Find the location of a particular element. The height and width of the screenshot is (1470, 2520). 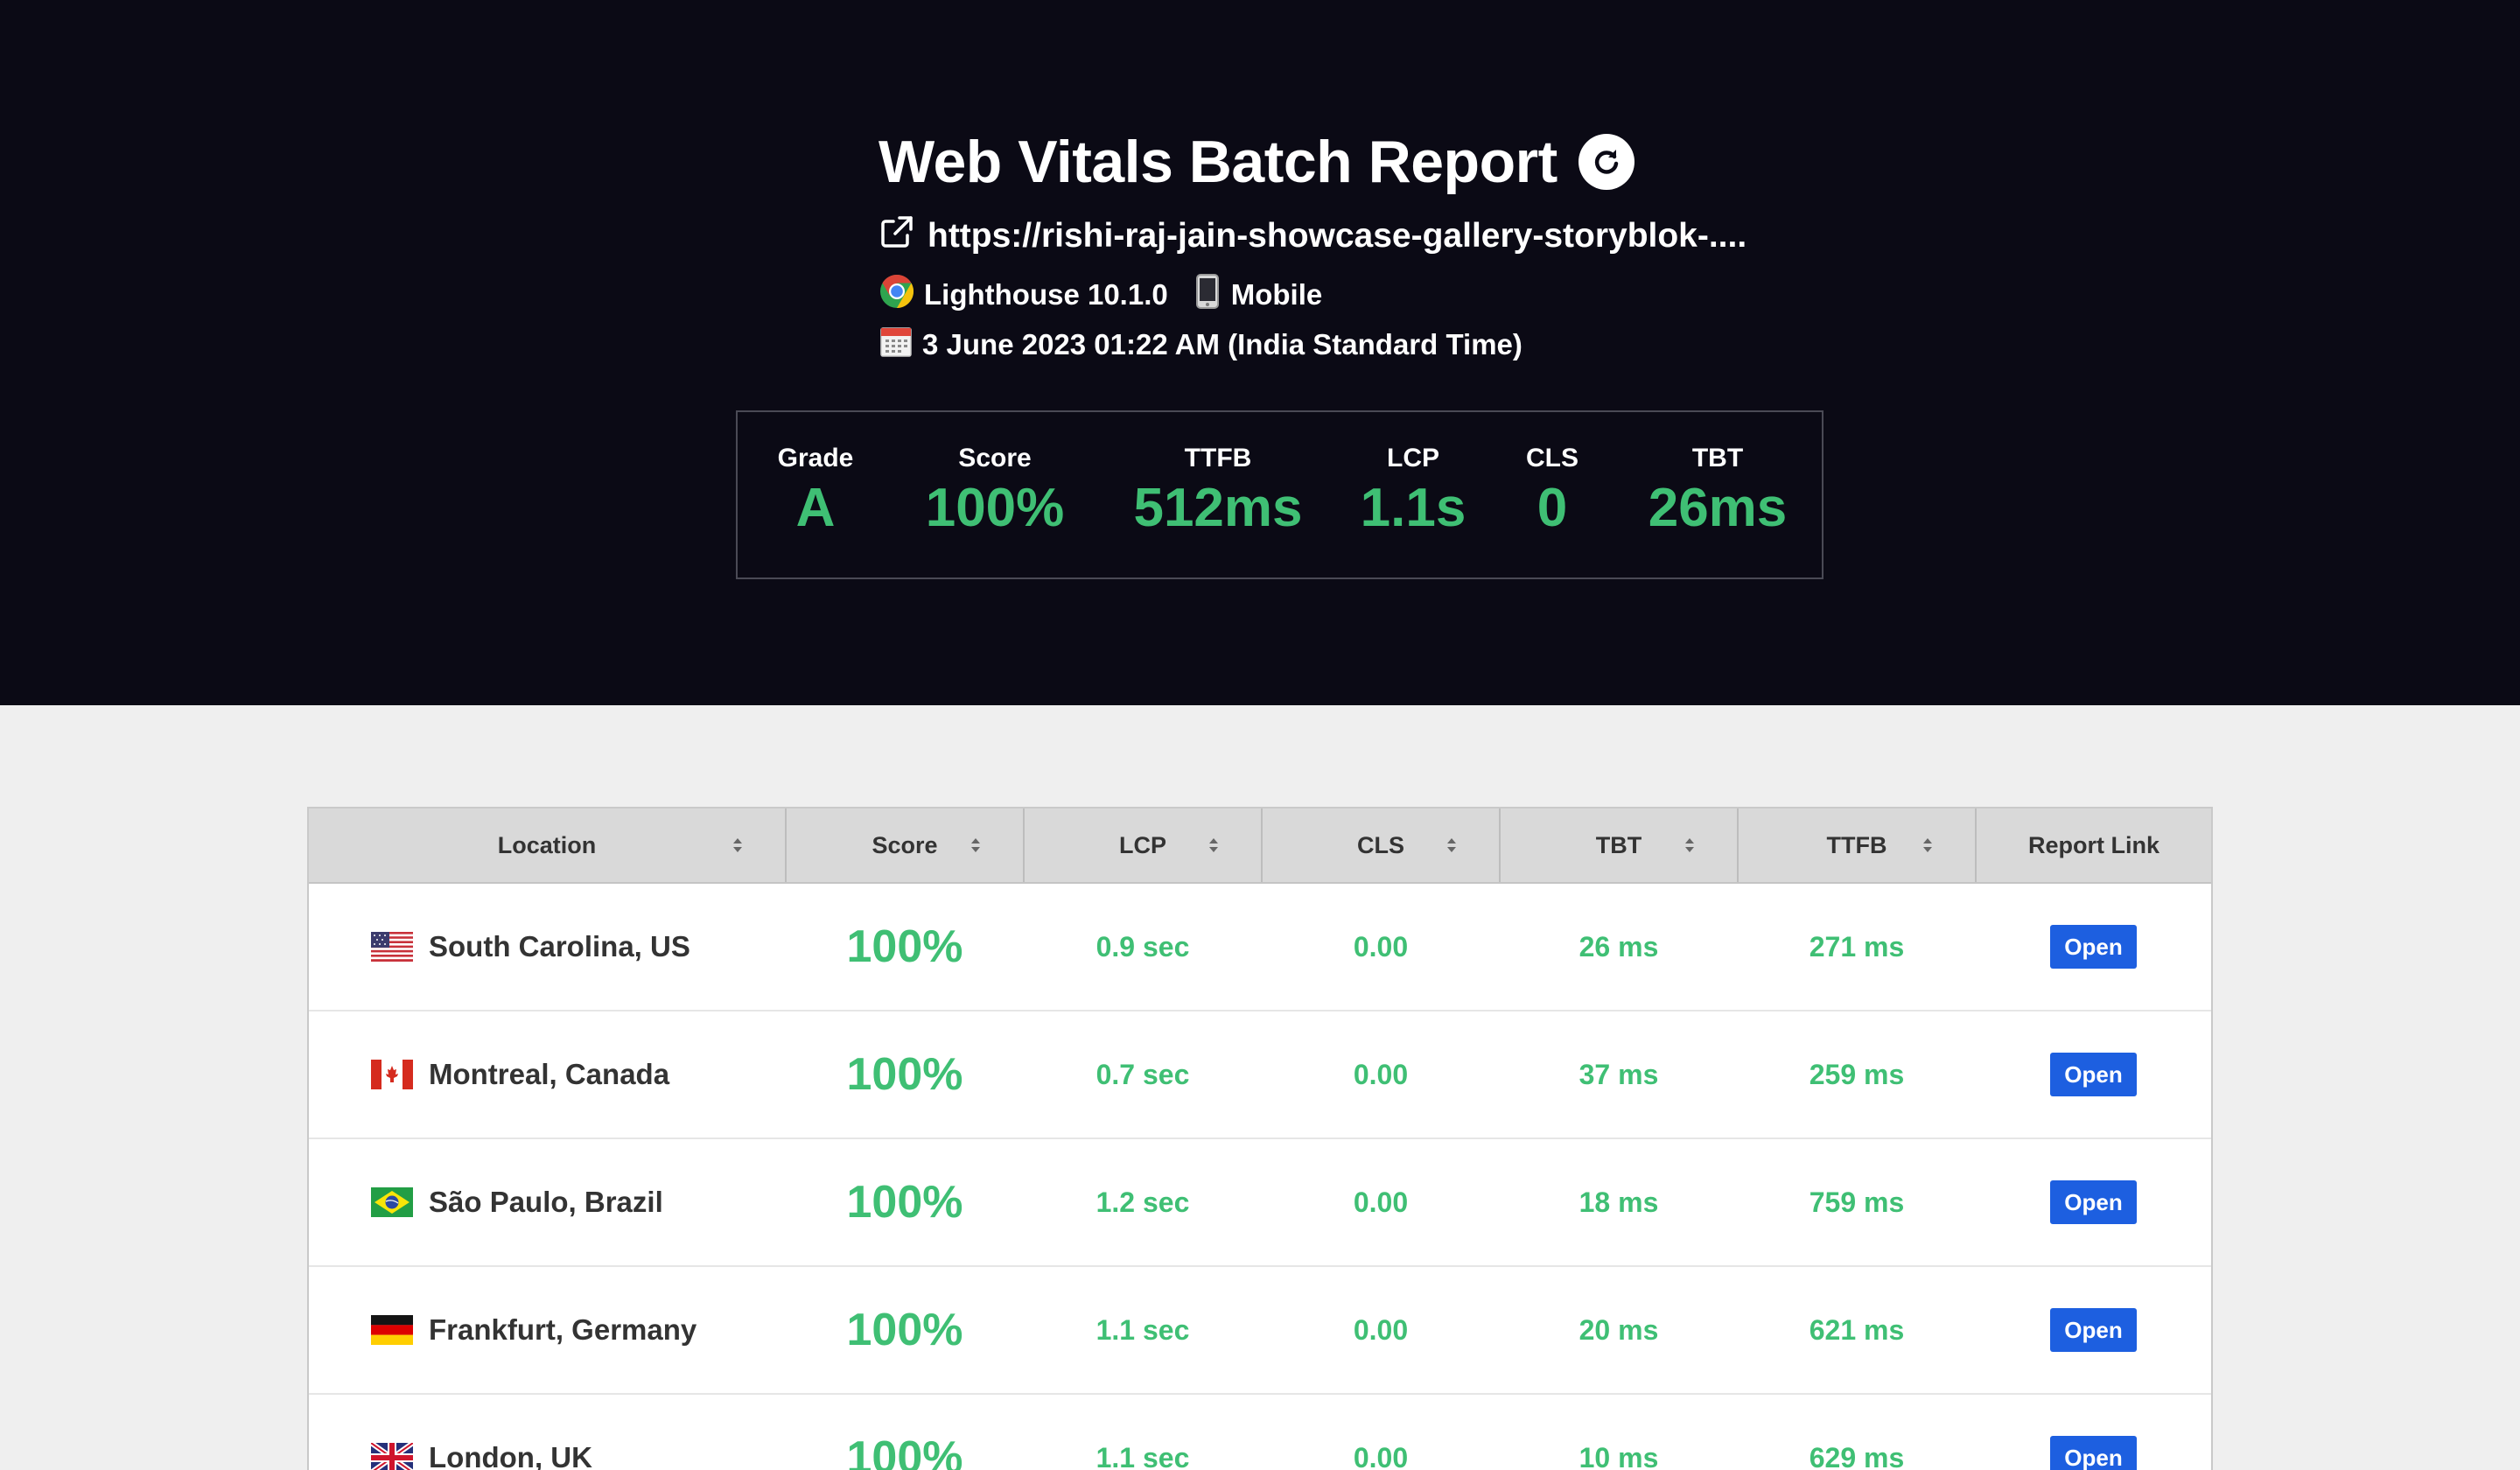

location-cell: London, UK is located at coordinates (547, 1432).